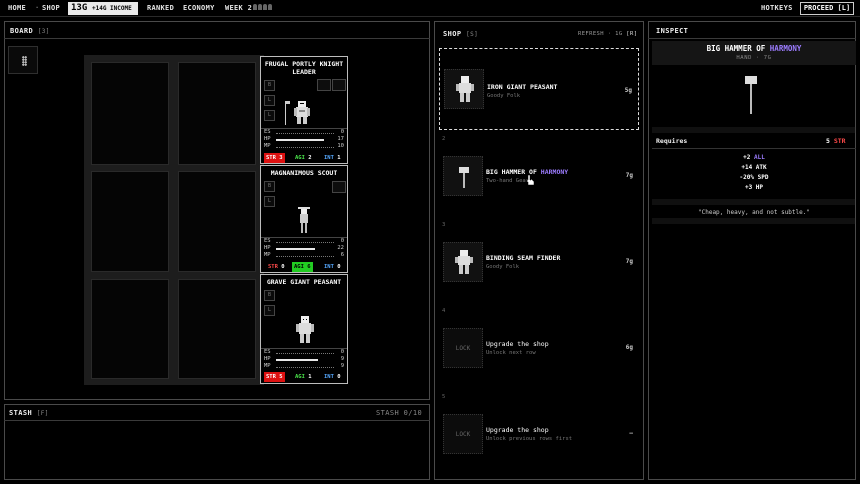 The image size is (860, 484). Describe the element at coordinates (310, 377) in the screenshot. I see `agi-value: 1` at that location.